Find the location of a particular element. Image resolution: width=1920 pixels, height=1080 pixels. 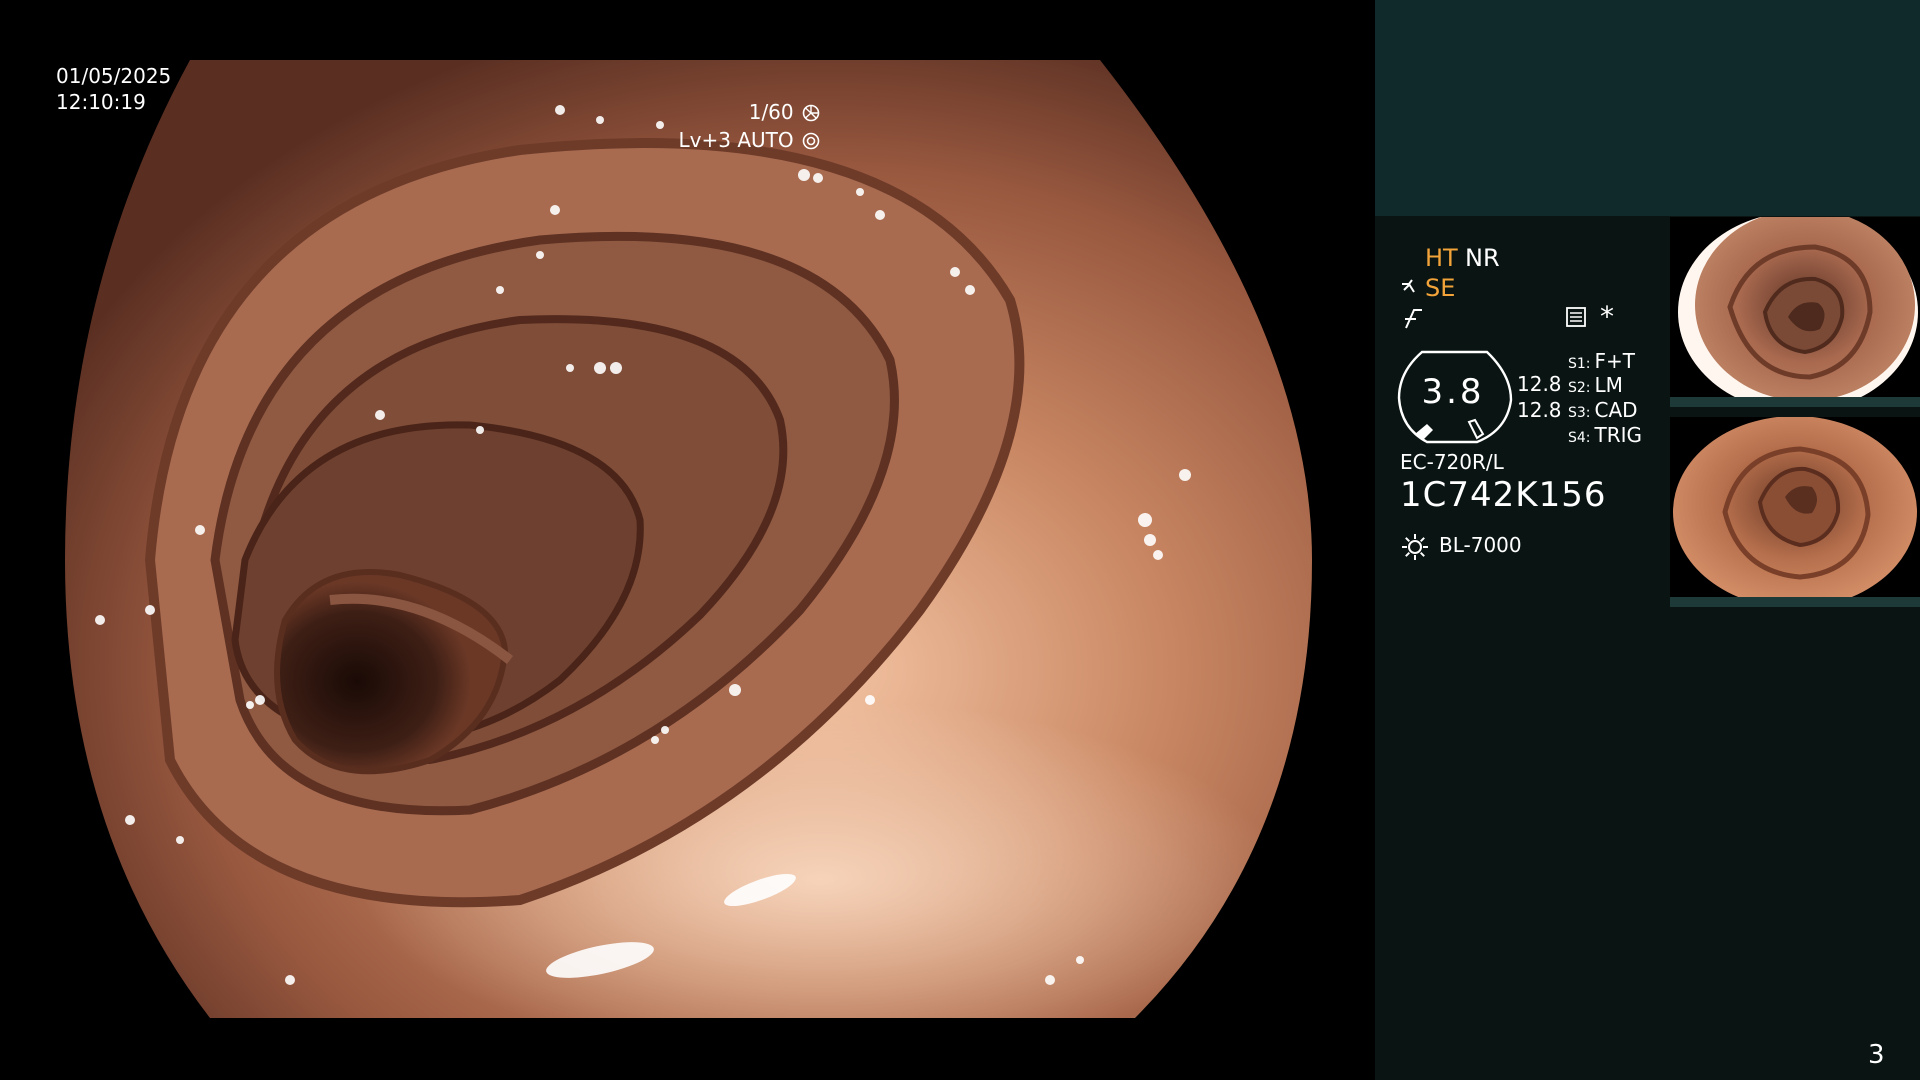

switch-key: S2: is located at coordinates (1579, 388).